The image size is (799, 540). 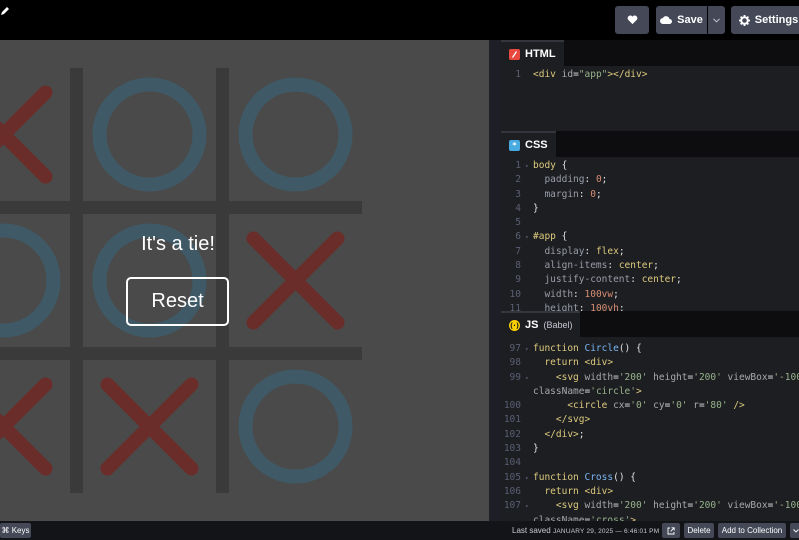 I want to click on js-editor-header: (·) JS (Babel), so click(x=650, y=324).